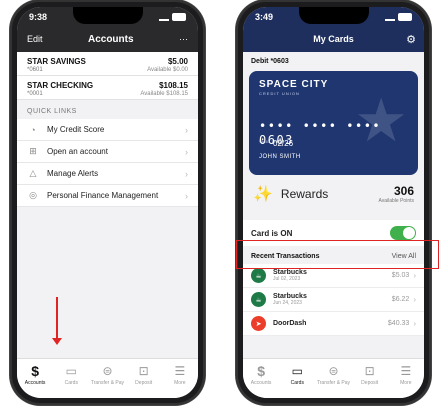 This screenshot has width=439, height=407. I want to click on rewards-icon: ✨, so click(263, 194).